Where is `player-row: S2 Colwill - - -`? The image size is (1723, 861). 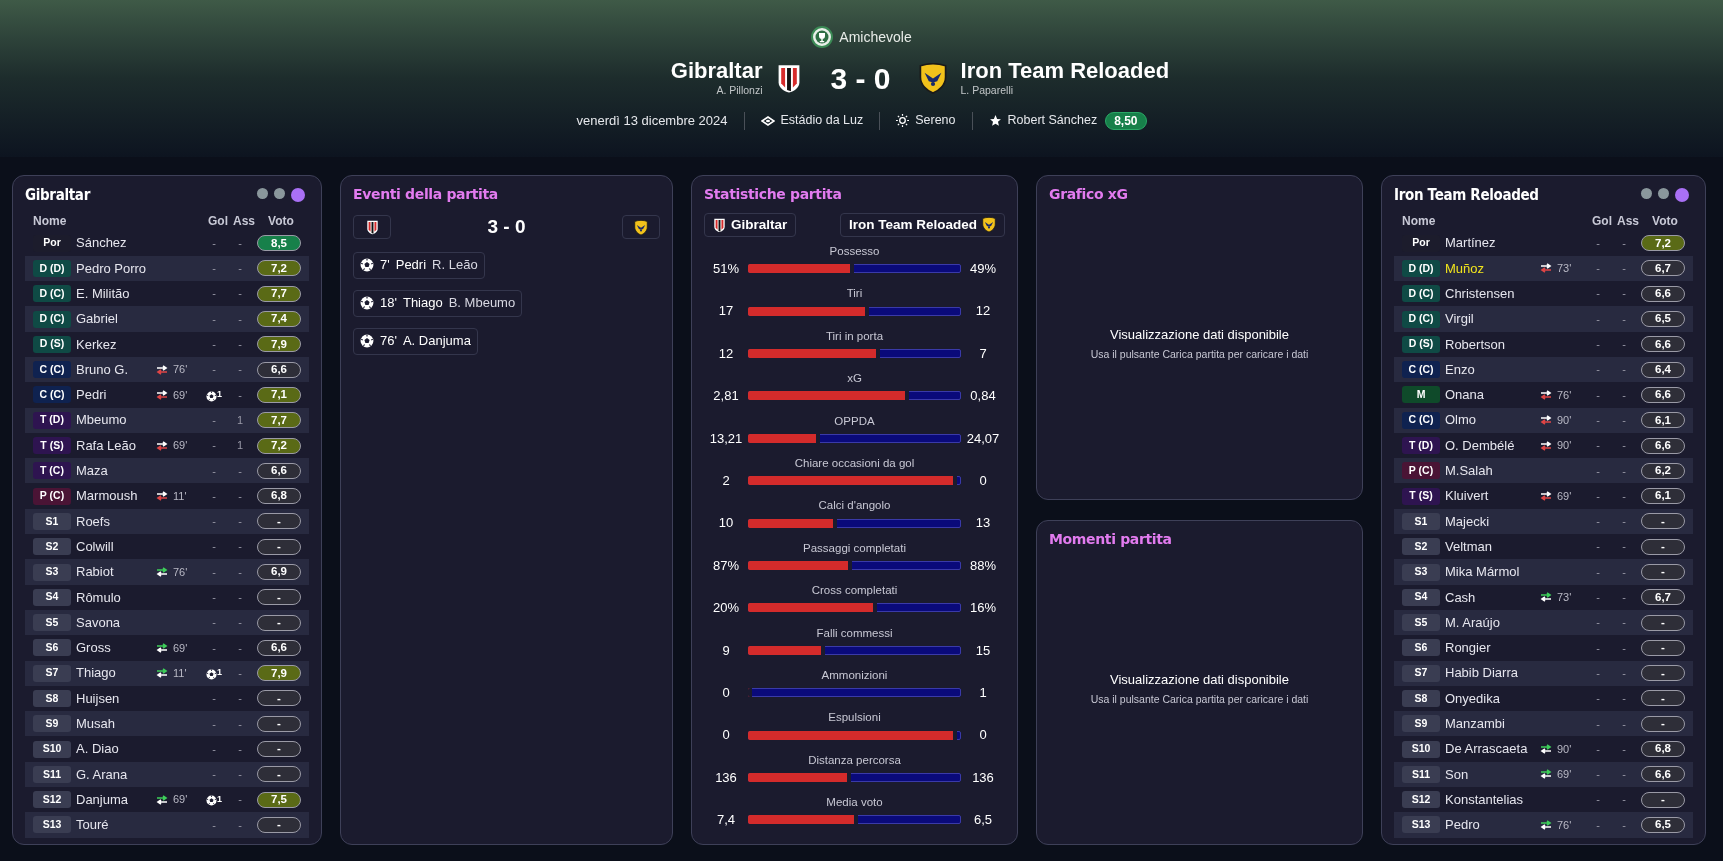
player-row: S2 Colwill - - - is located at coordinates (167, 547).